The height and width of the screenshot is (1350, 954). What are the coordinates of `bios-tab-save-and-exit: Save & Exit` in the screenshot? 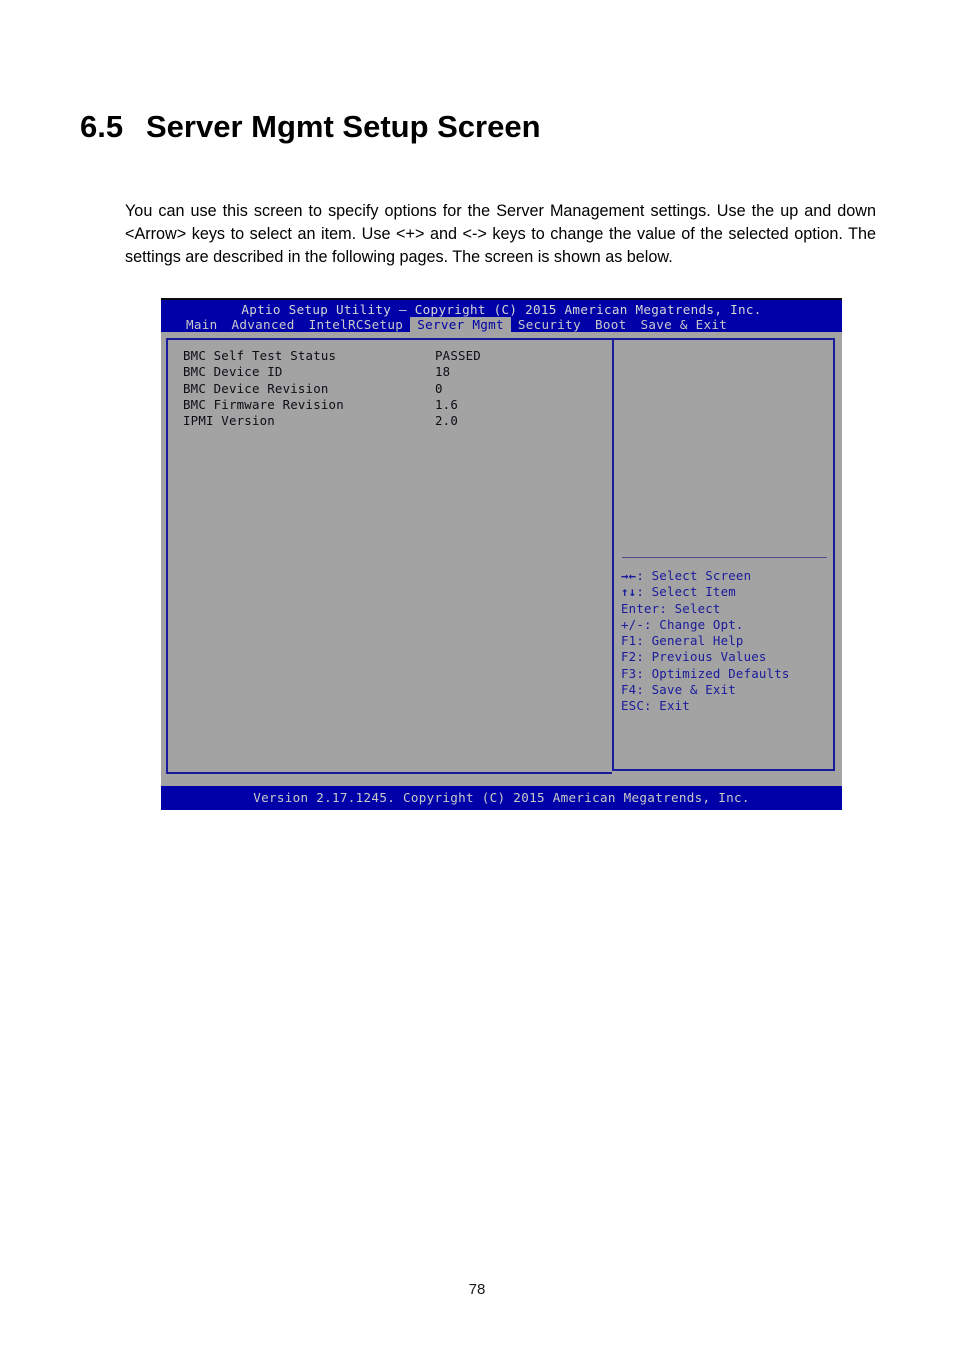 It's located at (683, 324).